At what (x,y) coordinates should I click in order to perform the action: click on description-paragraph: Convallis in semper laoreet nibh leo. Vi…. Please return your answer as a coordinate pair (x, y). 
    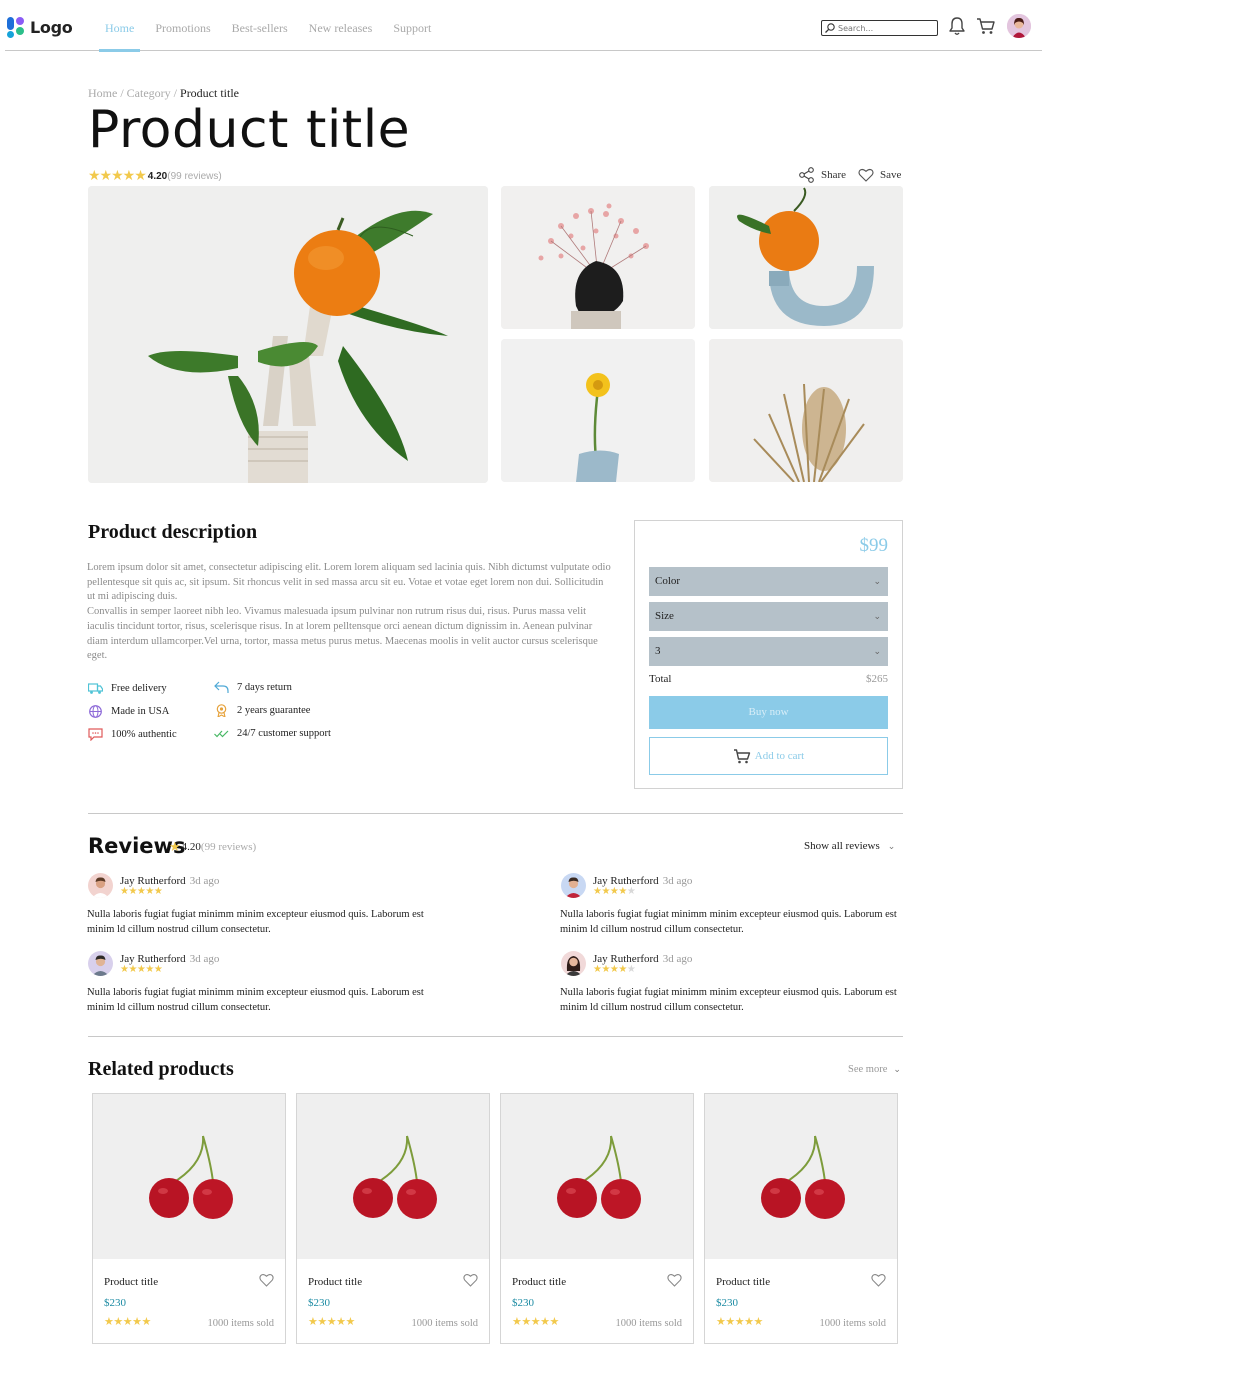
    Looking at the image, I should click on (342, 634).